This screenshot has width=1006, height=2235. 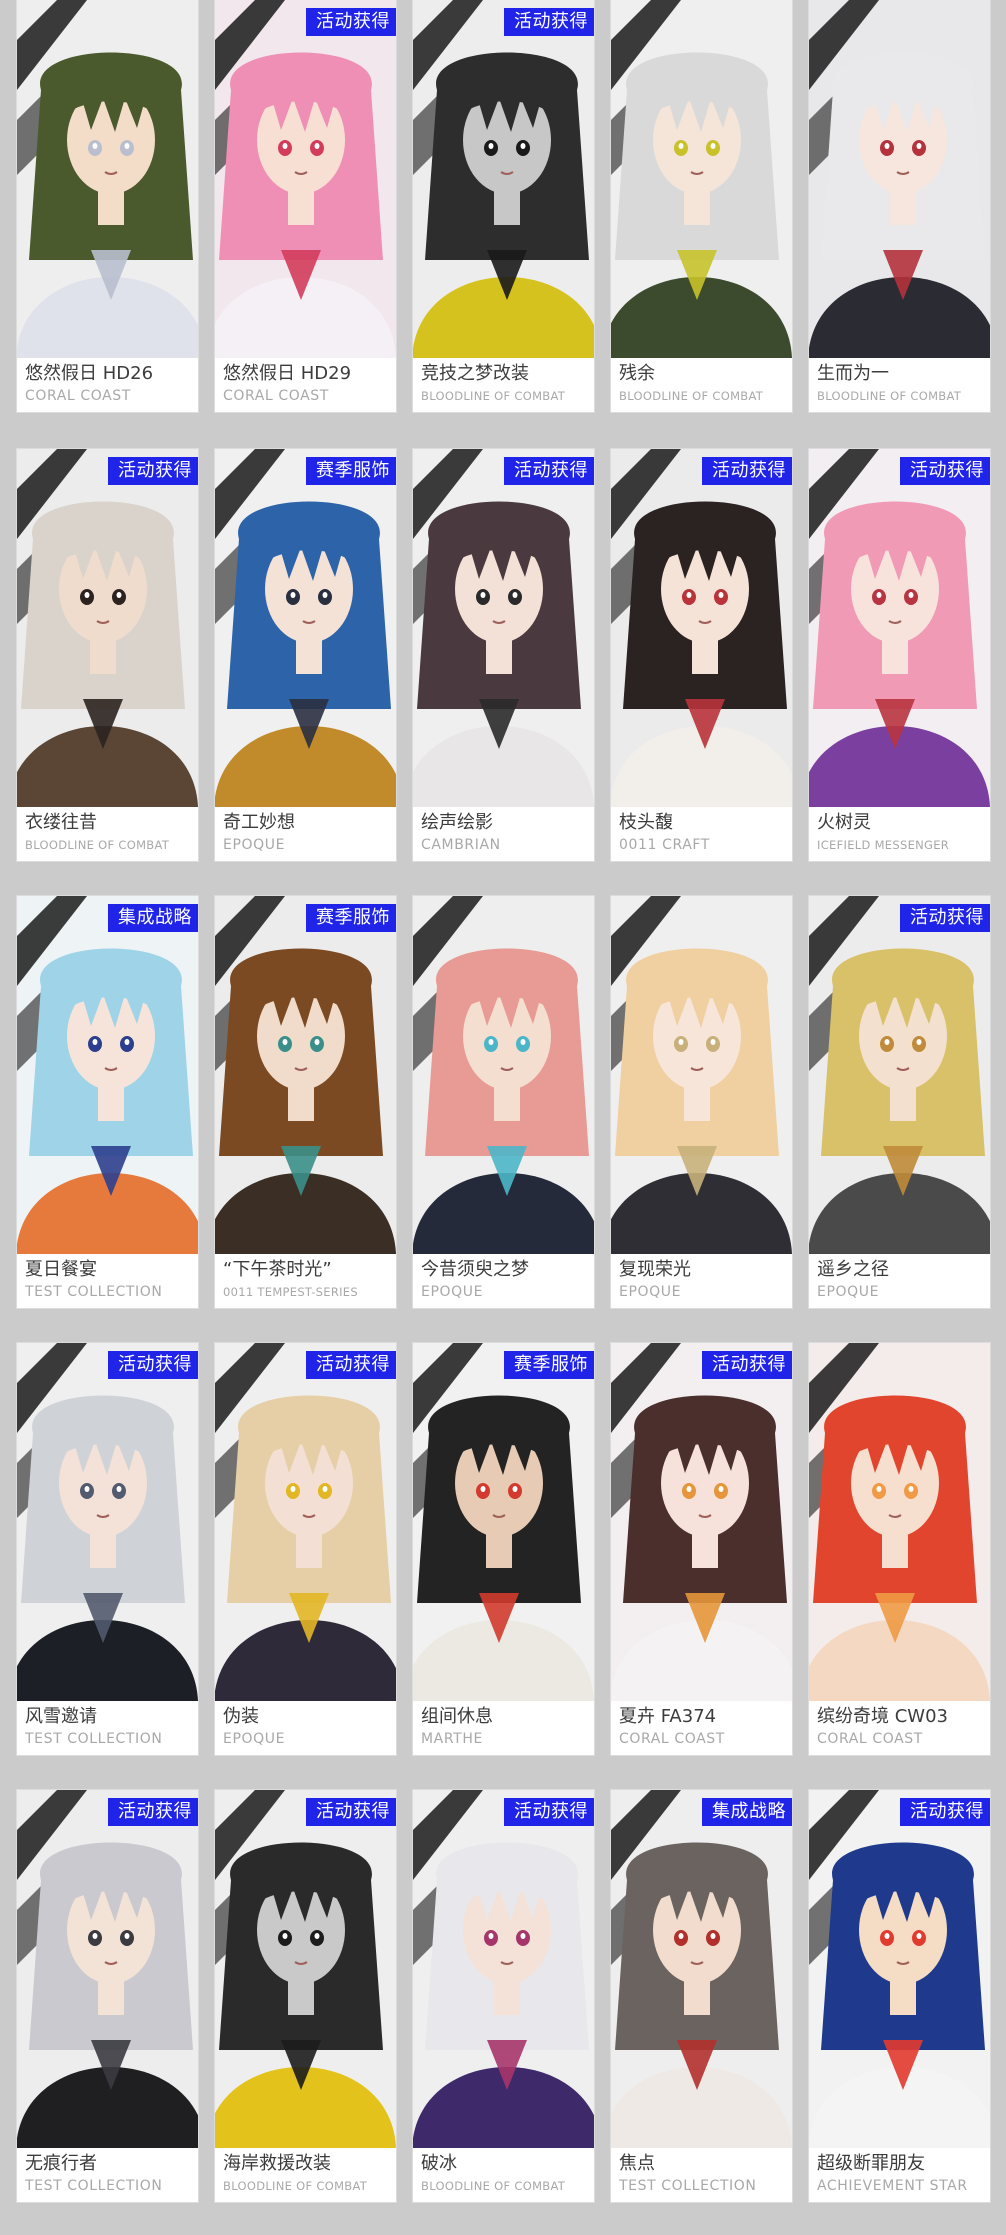 I want to click on outfit-card: 缤纷奇境 CW03 CORAL COAST, so click(x=899, y=1549).